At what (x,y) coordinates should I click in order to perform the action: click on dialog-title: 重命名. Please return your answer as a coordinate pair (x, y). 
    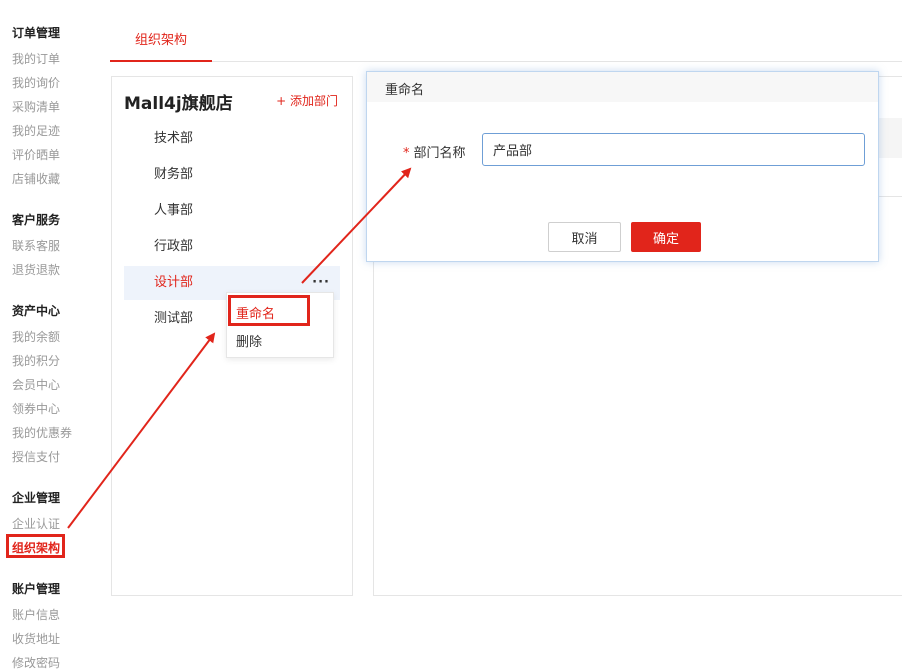
    Looking at the image, I should click on (405, 90).